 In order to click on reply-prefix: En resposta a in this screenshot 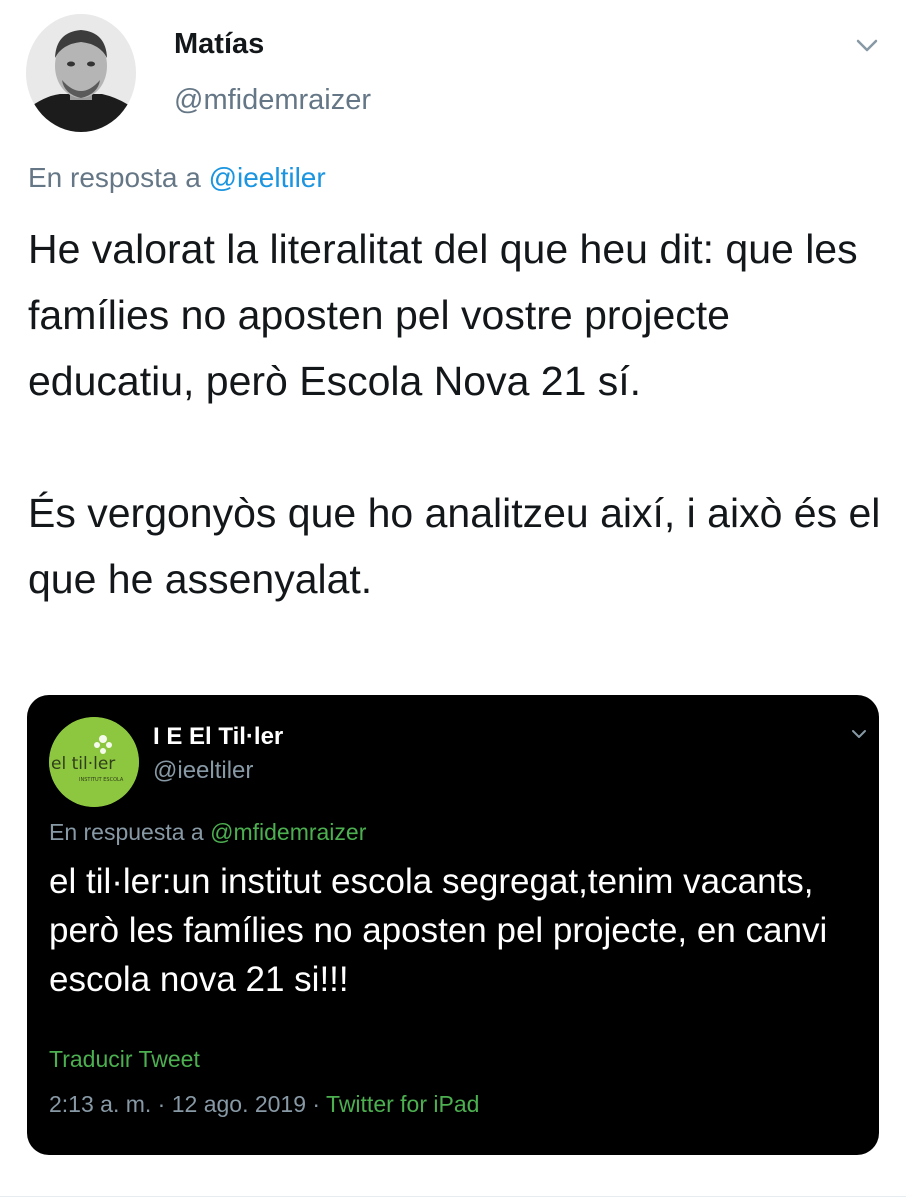, I will do `click(114, 177)`.